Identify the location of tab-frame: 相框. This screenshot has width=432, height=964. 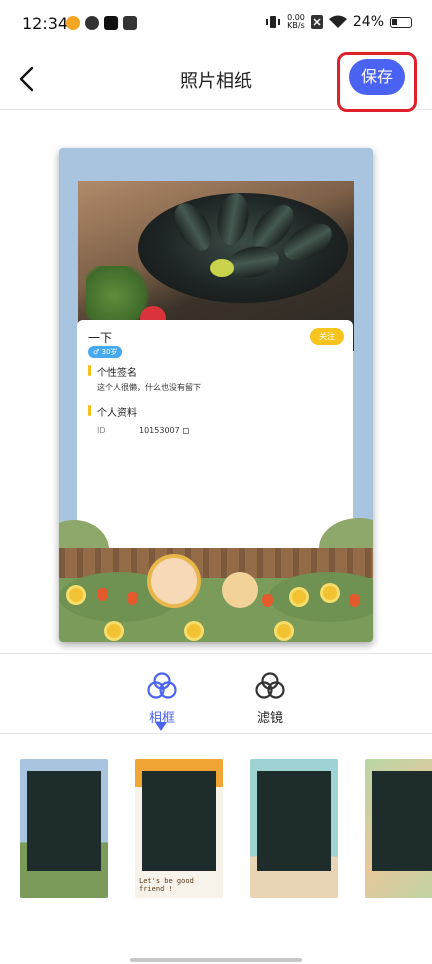
(162, 698).